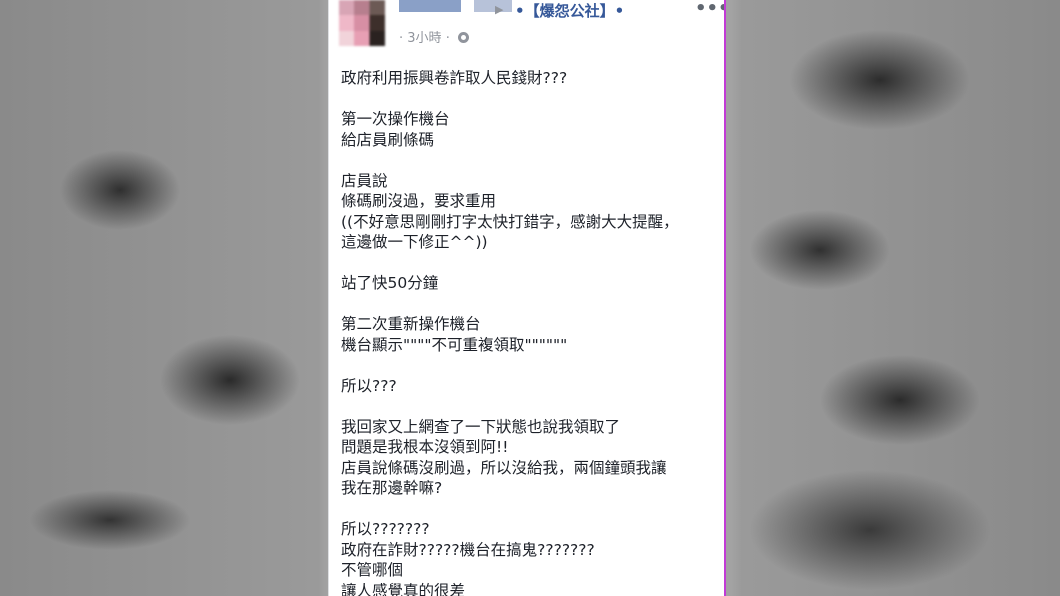 The width and height of the screenshot is (1060, 596). I want to click on time-sep: ·, so click(401, 38).